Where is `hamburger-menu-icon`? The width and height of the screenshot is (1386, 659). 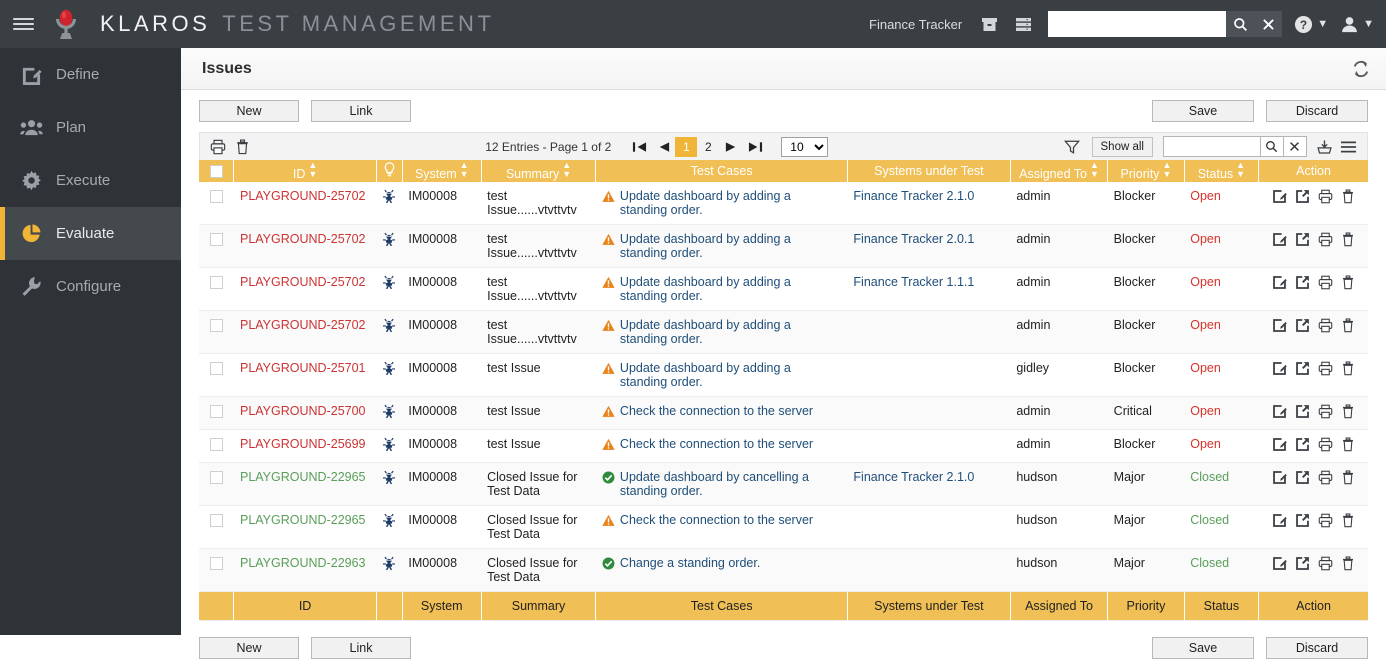 hamburger-menu-icon is located at coordinates (1349, 147).